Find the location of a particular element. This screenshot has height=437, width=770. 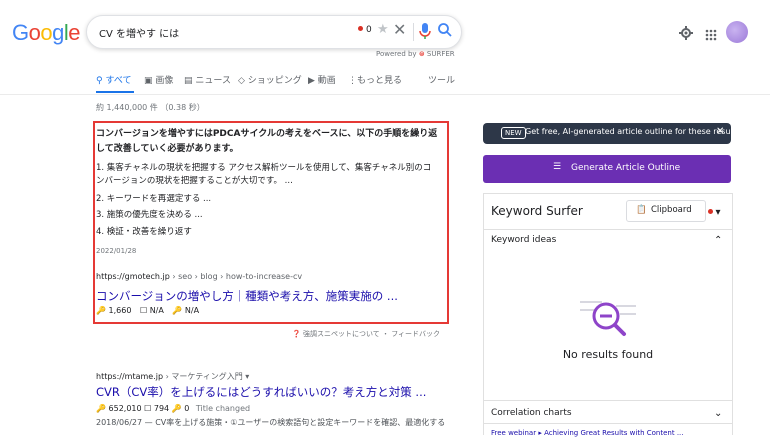

snippet-date: 2022/01/28 is located at coordinates (116, 251).